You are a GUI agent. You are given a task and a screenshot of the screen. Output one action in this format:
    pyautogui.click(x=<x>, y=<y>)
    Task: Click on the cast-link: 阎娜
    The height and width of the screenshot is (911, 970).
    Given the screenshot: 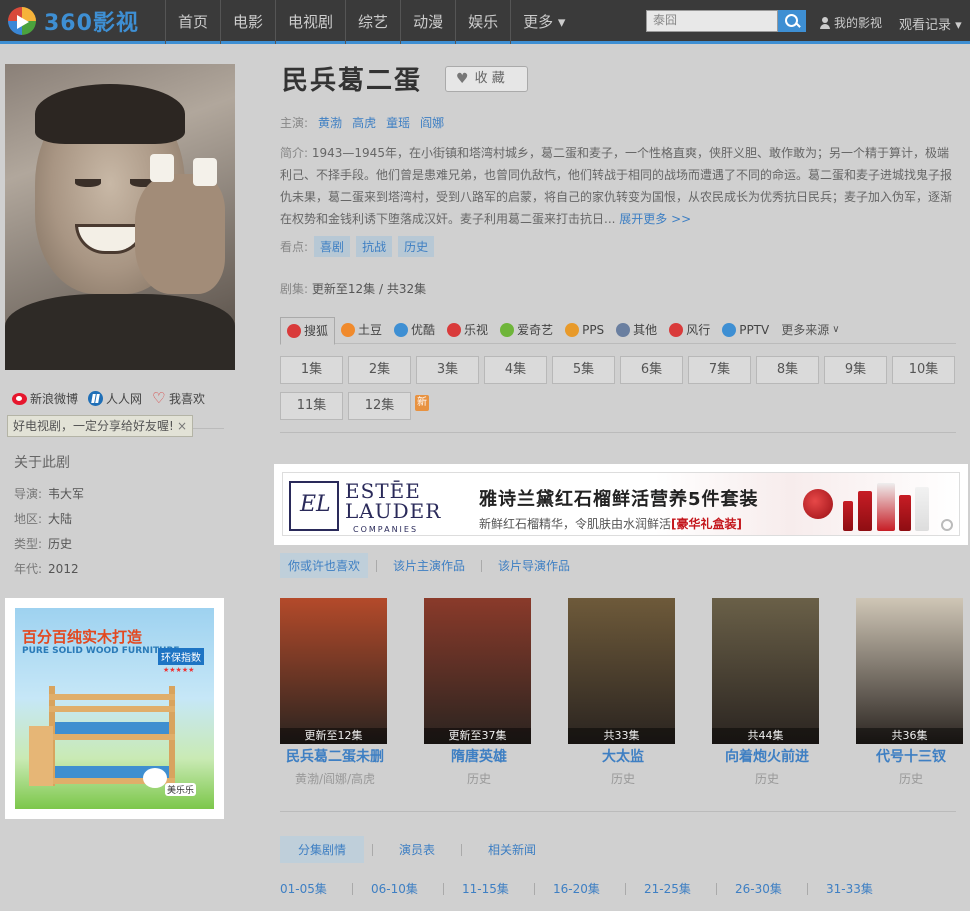 What is the action you would take?
    pyautogui.click(x=432, y=122)
    